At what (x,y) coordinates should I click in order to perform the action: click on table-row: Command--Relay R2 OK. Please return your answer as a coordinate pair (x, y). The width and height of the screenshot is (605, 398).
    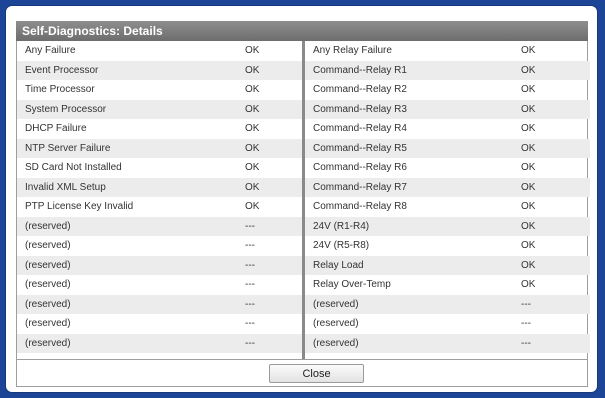
    Looking at the image, I should click on (447, 90).